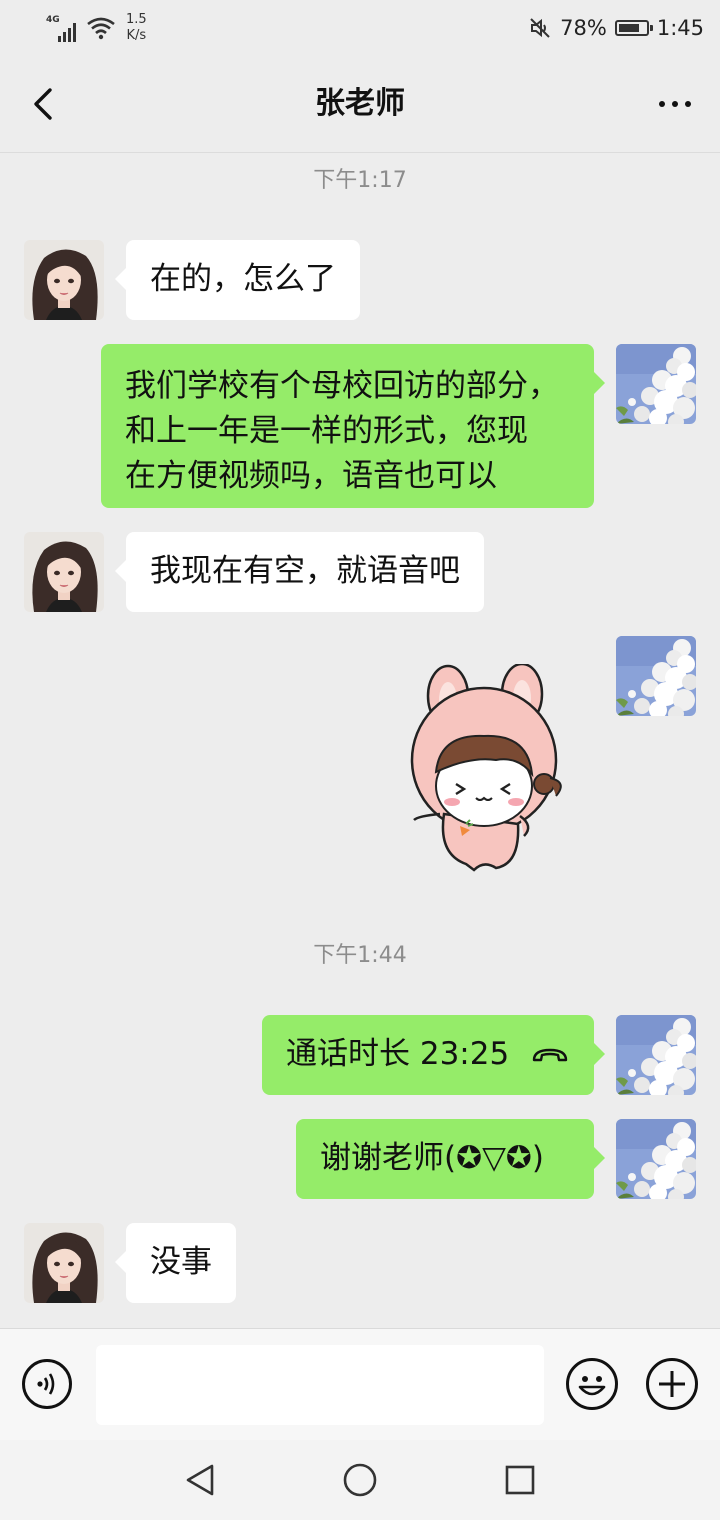 This screenshot has width=720, height=1520. What do you see at coordinates (360, 28) in the screenshot?
I see `status-bar: 4G 1.5 K/s 78% 1:45` at bounding box center [360, 28].